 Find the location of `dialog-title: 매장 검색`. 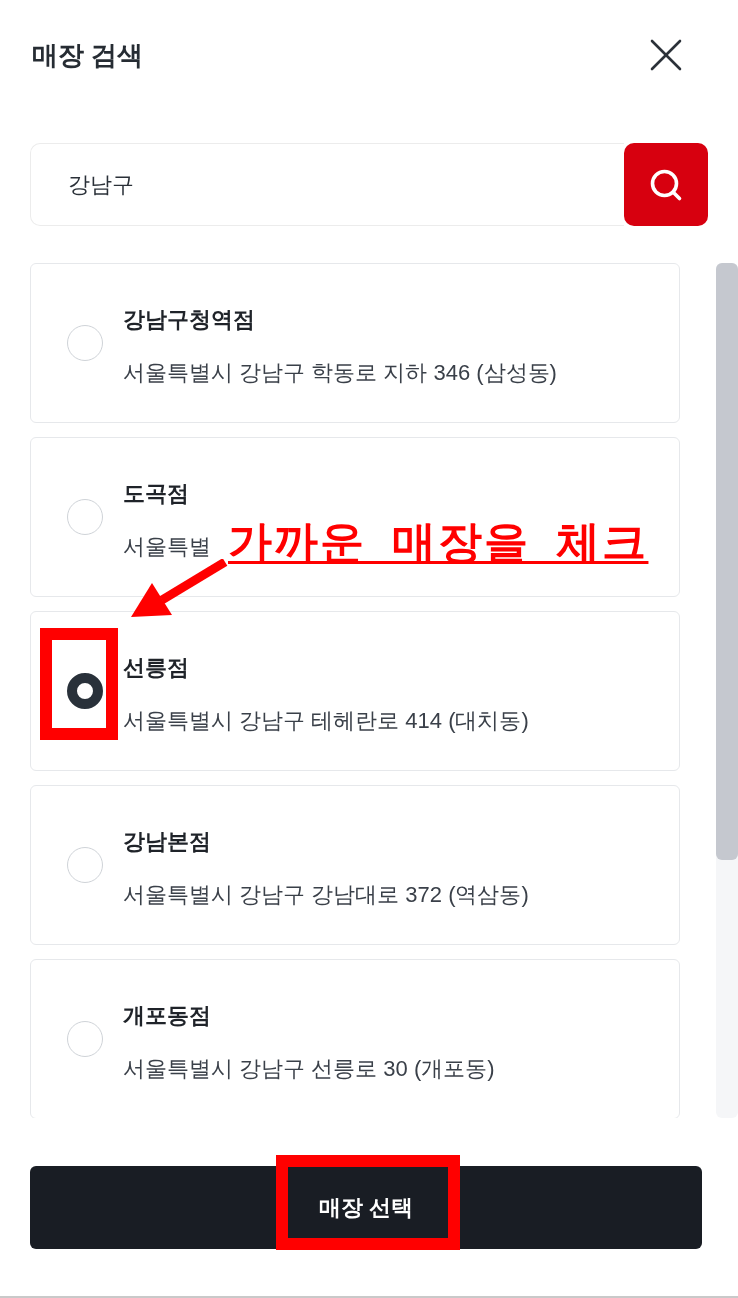

dialog-title: 매장 검색 is located at coordinates (88, 55).